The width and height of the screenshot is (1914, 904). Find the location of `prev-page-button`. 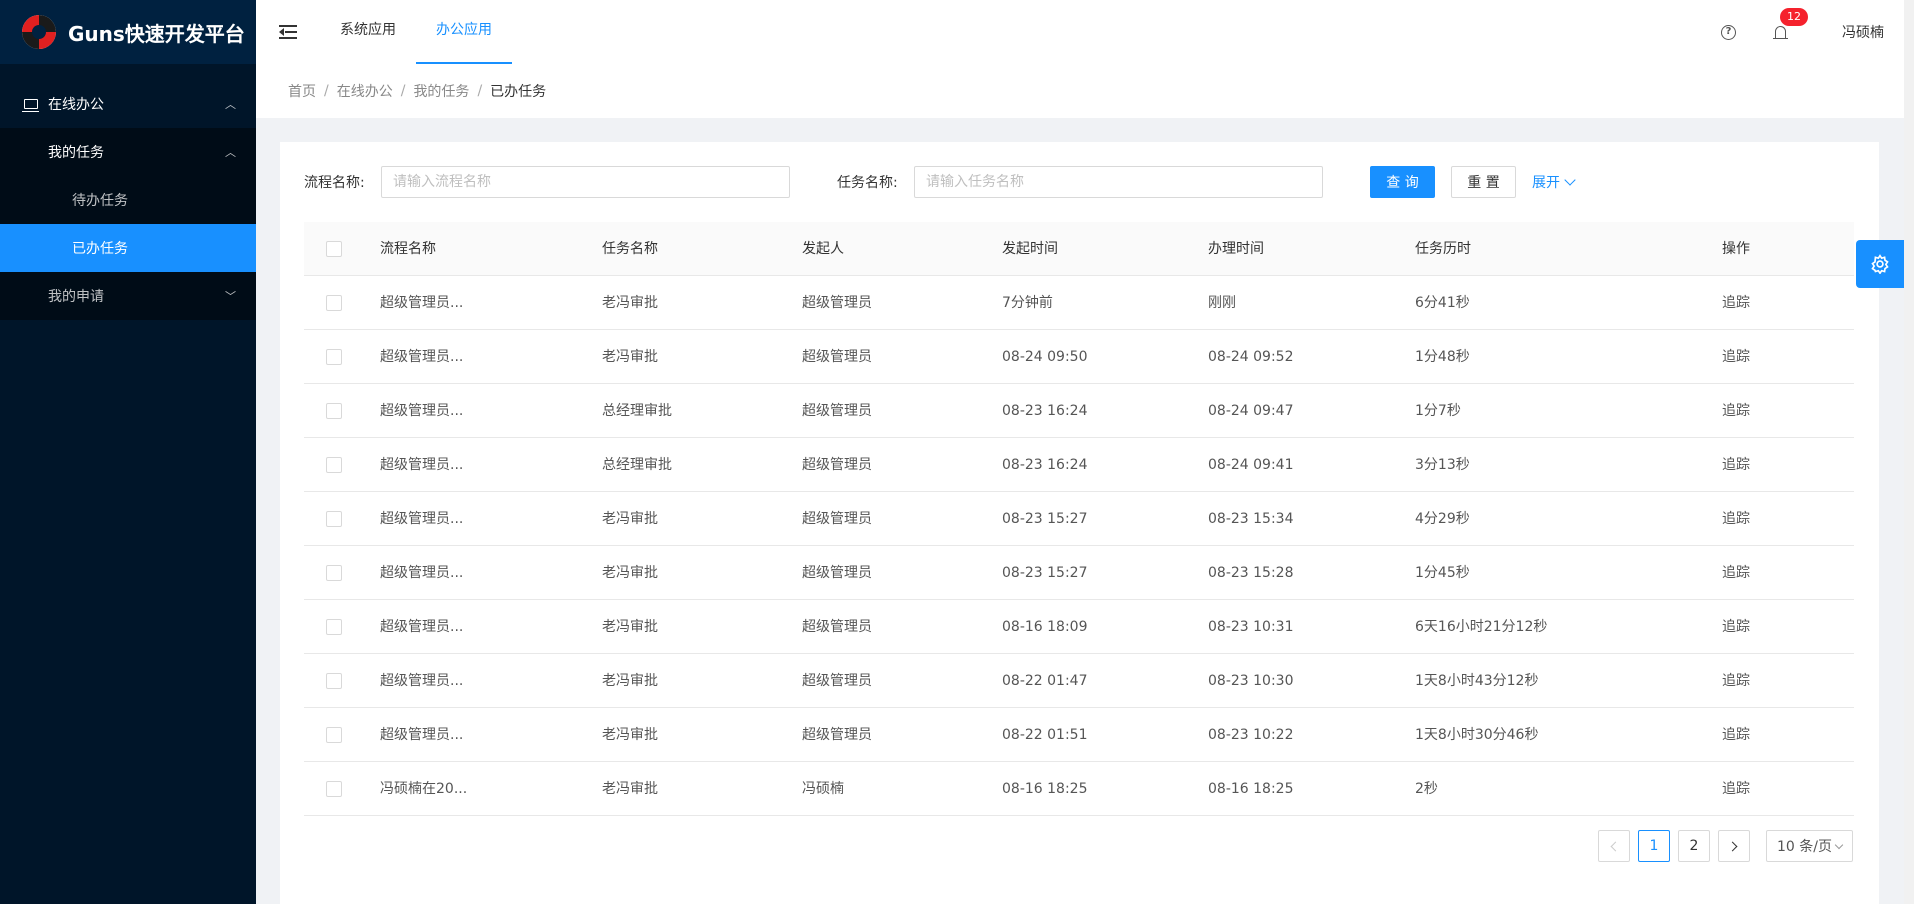

prev-page-button is located at coordinates (1614, 846).